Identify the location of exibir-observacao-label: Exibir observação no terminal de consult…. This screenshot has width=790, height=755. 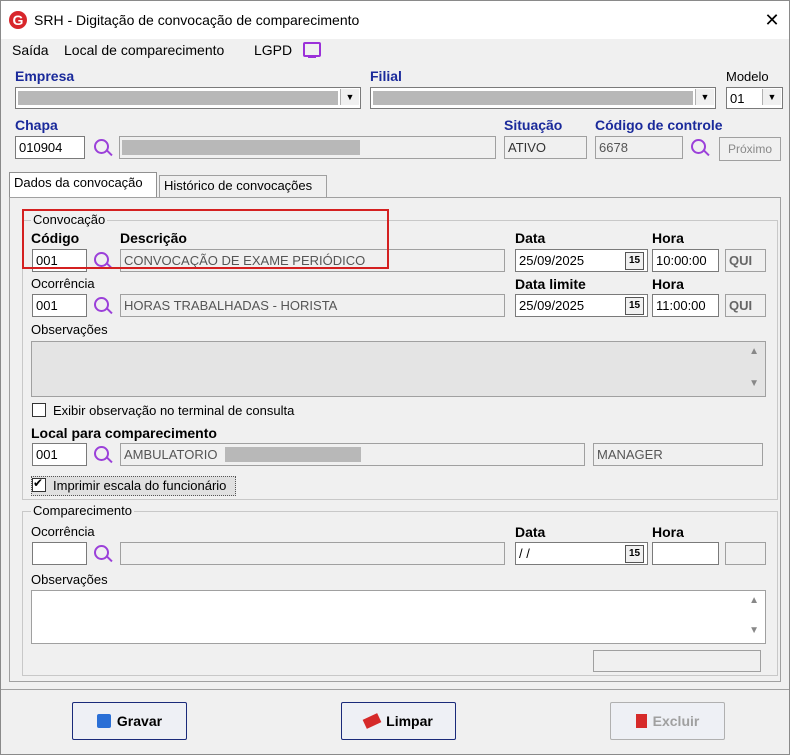
(174, 410).